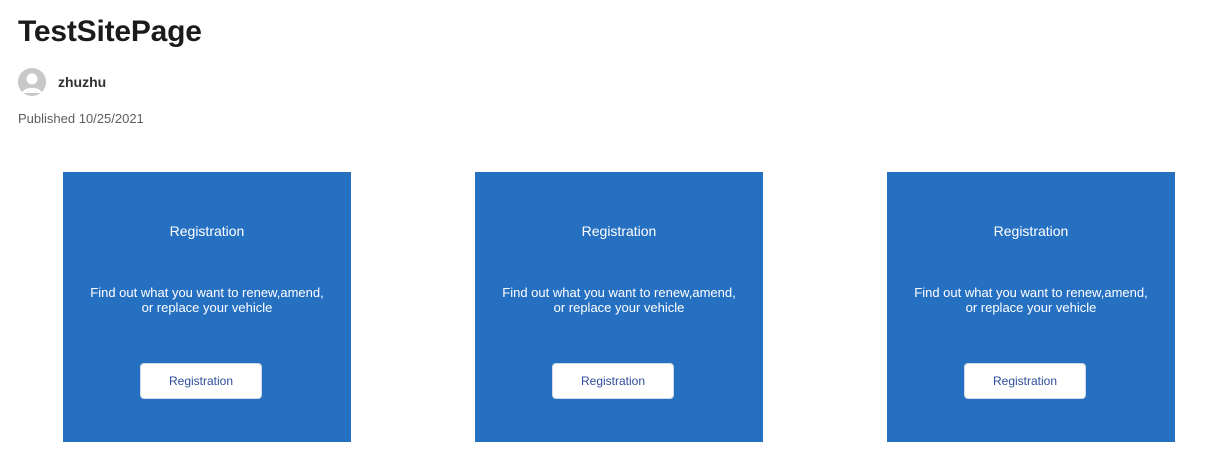 The height and width of the screenshot is (467, 1208). I want to click on page-title: TestSitePage, so click(110, 31).